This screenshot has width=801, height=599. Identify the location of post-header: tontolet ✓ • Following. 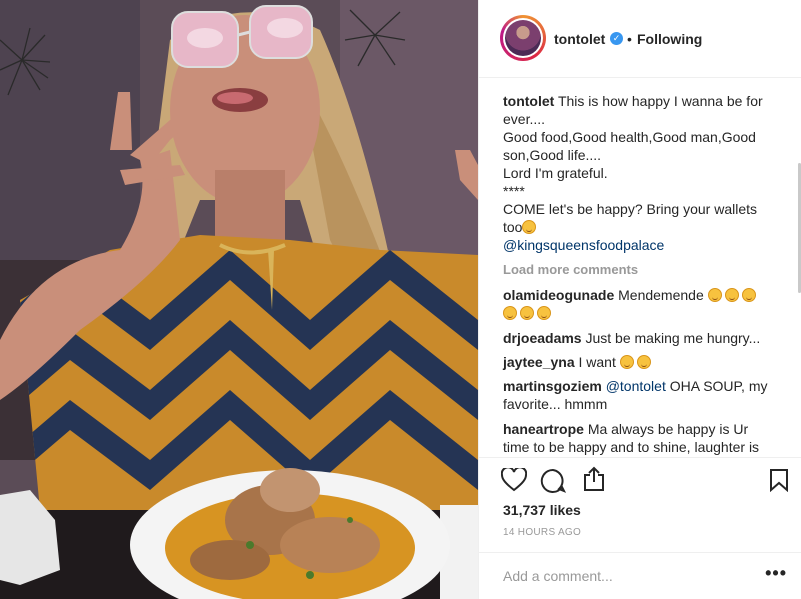
(640, 39).